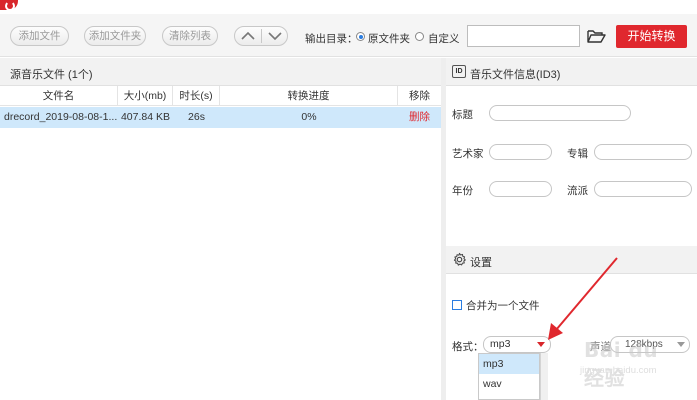 The image size is (697, 400). What do you see at coordinates (503, 305) in the screenshot?
I see `merge-label: 合并为一个文件` at bounding box center [503, 305].